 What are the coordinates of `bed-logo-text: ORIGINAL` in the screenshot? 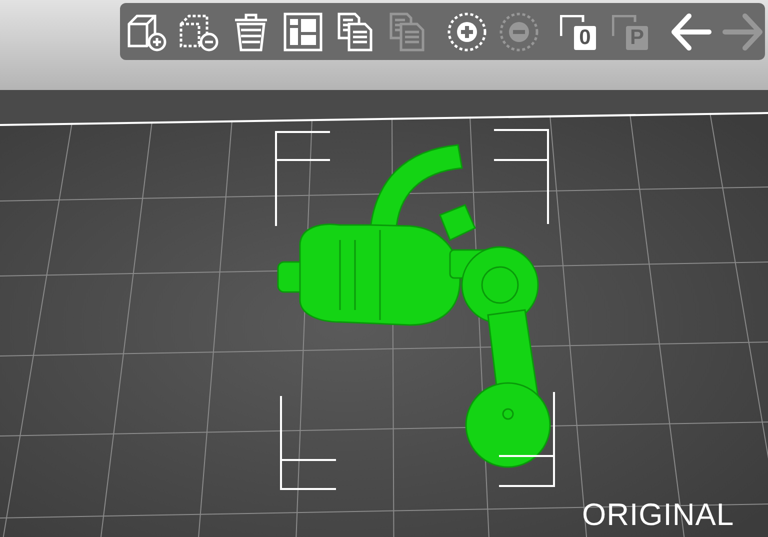 It's located at (658, 515).